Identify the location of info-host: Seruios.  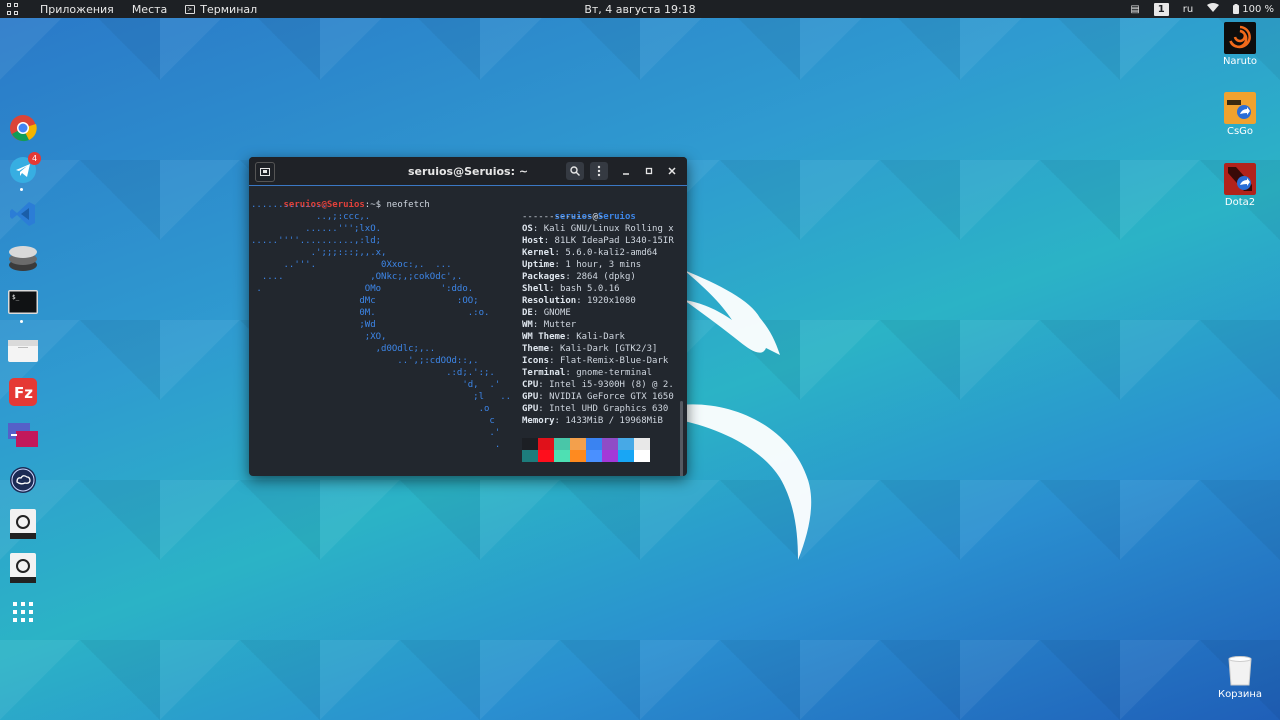
(616, 217).